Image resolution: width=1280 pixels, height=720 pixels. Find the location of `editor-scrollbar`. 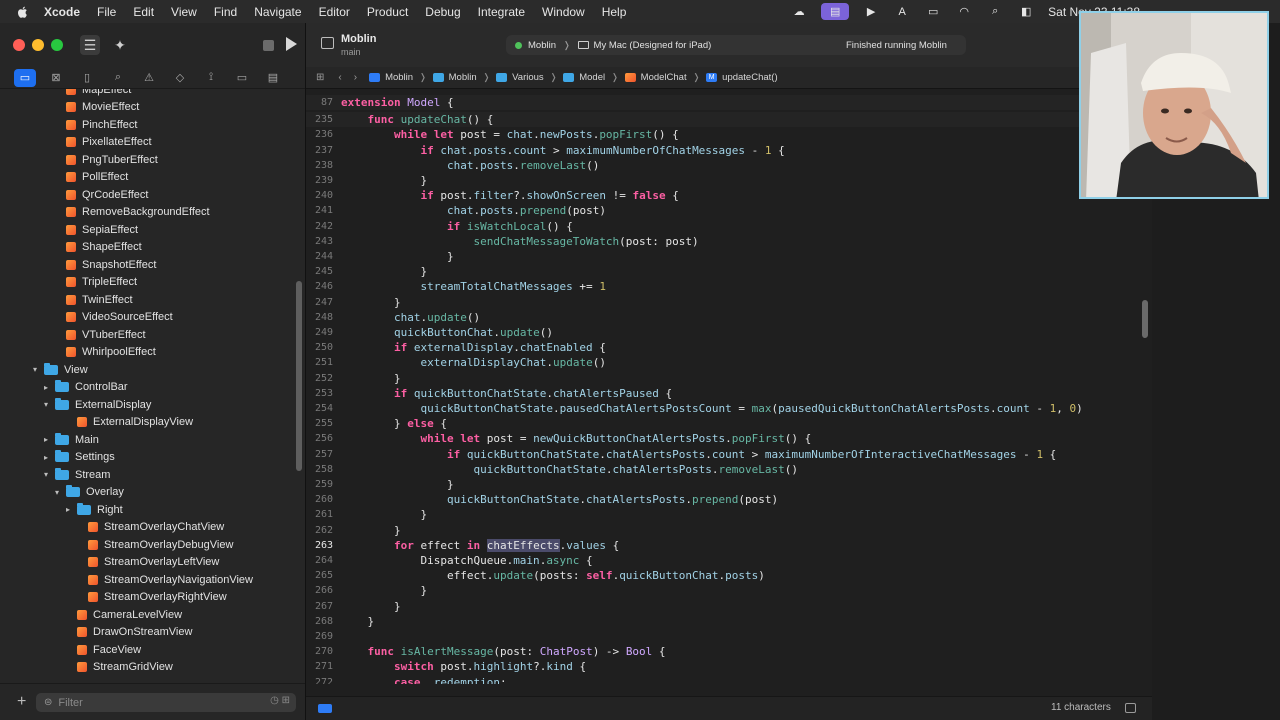

editor-scrollbar is located at coordinates (1145, 319).